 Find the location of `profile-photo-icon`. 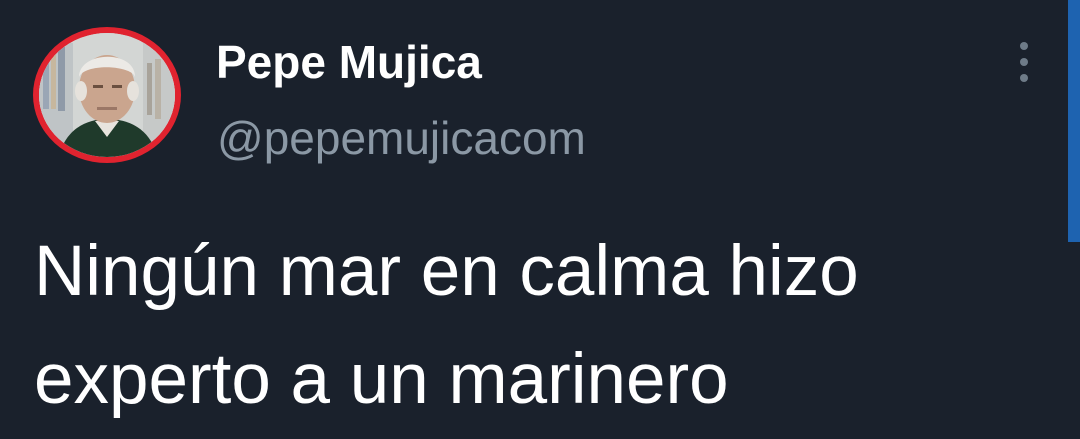

profile-photo-icon is located at coordinates (107, 95).